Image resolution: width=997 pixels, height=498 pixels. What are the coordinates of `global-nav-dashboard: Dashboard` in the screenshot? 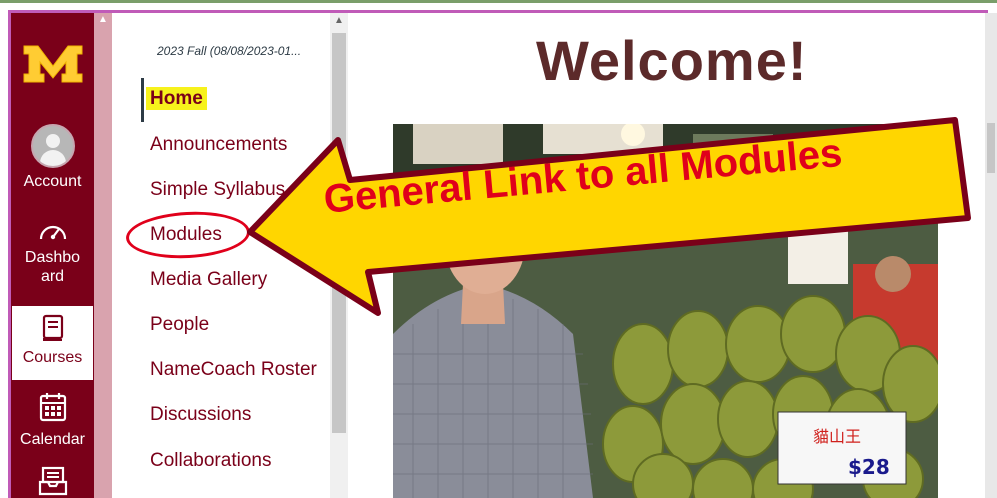 It's located at (52, 253).